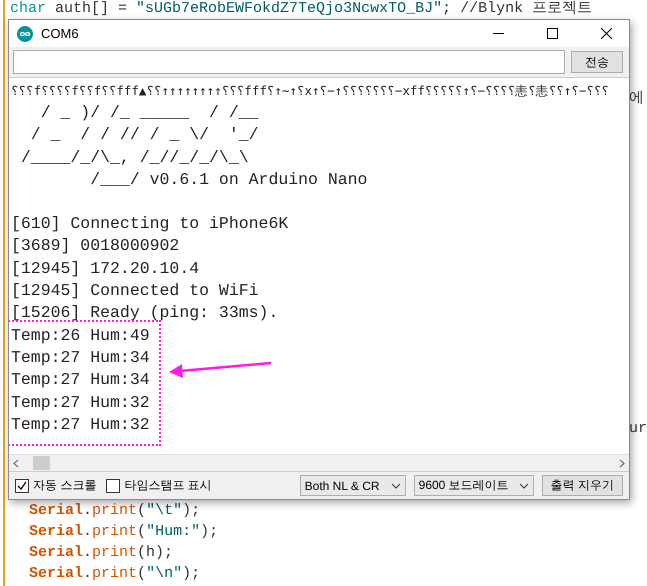  What do you see at coordinates (168, 485) in the screenshot?
I see `checkbox-label: 타임스탬프 표시` at bounding box center [168, 485].